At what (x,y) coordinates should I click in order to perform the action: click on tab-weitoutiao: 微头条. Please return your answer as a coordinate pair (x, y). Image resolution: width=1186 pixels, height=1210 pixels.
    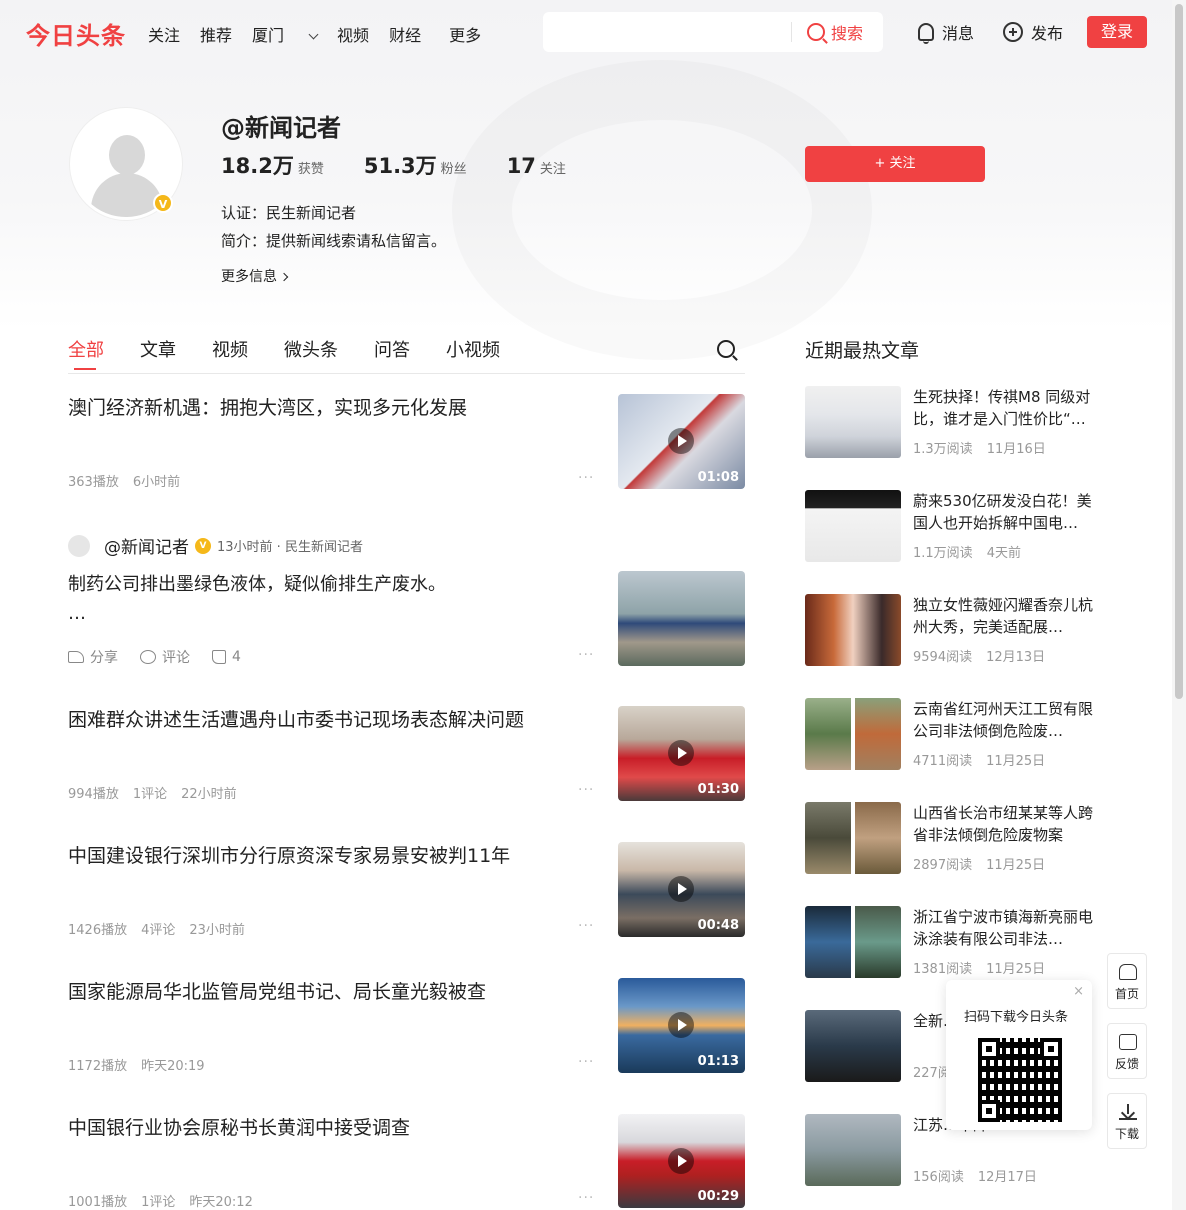
    Looking at the image, I should click on (311, 349).